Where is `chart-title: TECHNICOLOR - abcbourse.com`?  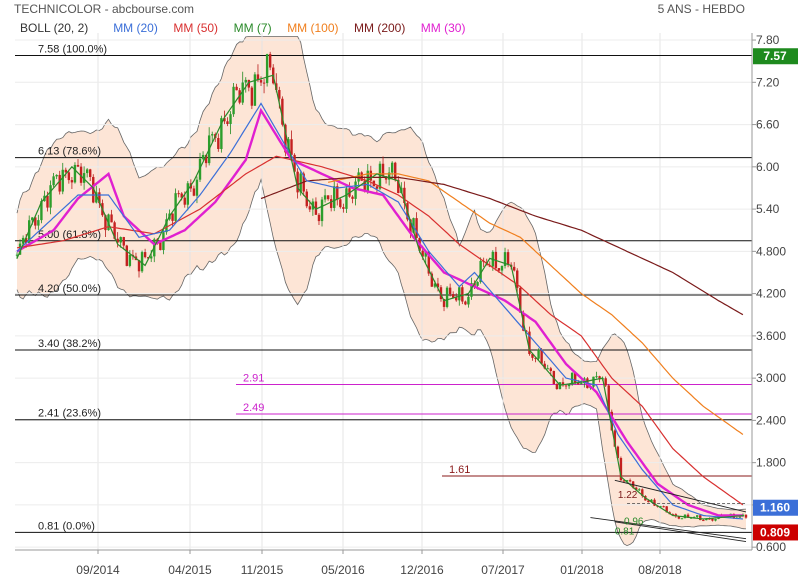
chart-title: TECHNICOLOR - abcbourse.com is located at coordinates (104, 9).